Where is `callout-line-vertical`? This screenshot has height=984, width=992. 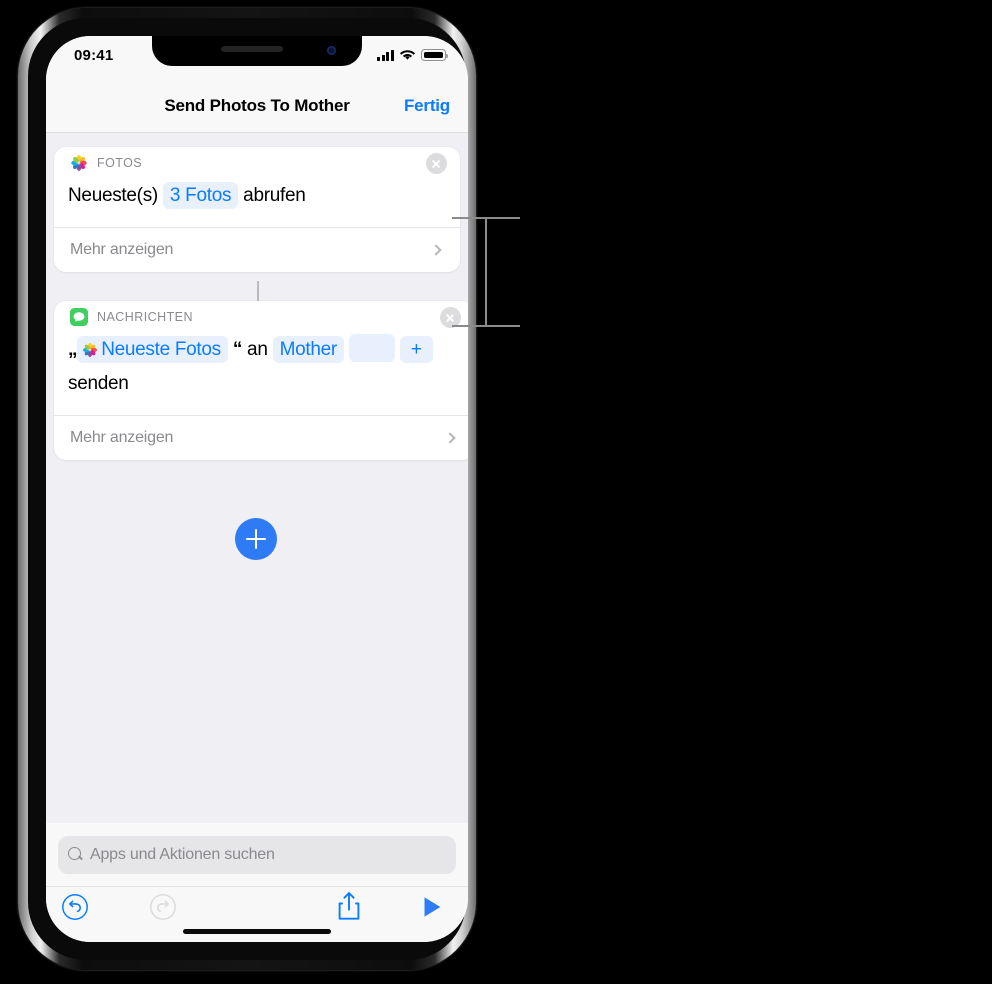
callout-line-vertical is located at coordinates (486, 272).